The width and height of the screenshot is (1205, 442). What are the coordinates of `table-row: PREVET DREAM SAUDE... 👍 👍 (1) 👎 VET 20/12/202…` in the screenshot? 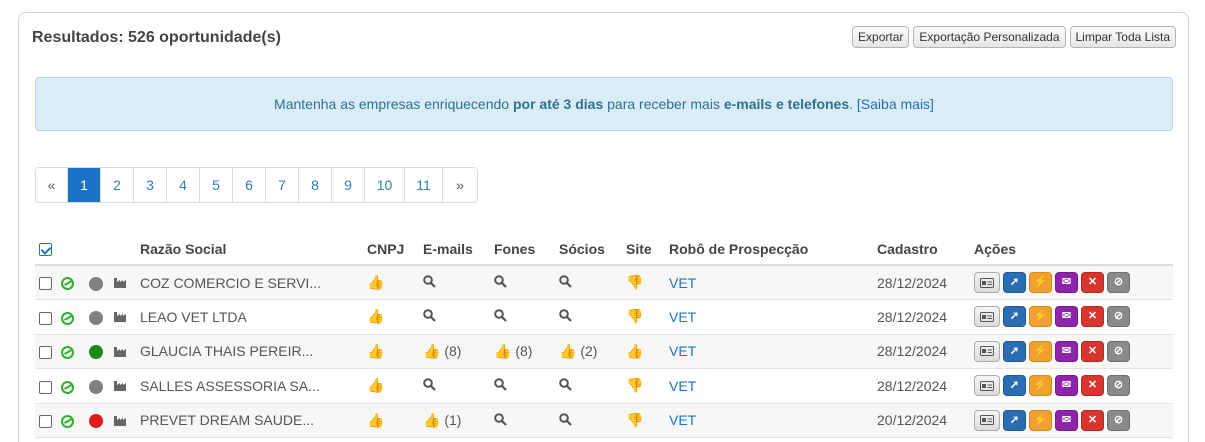 It's located at (604, 420).